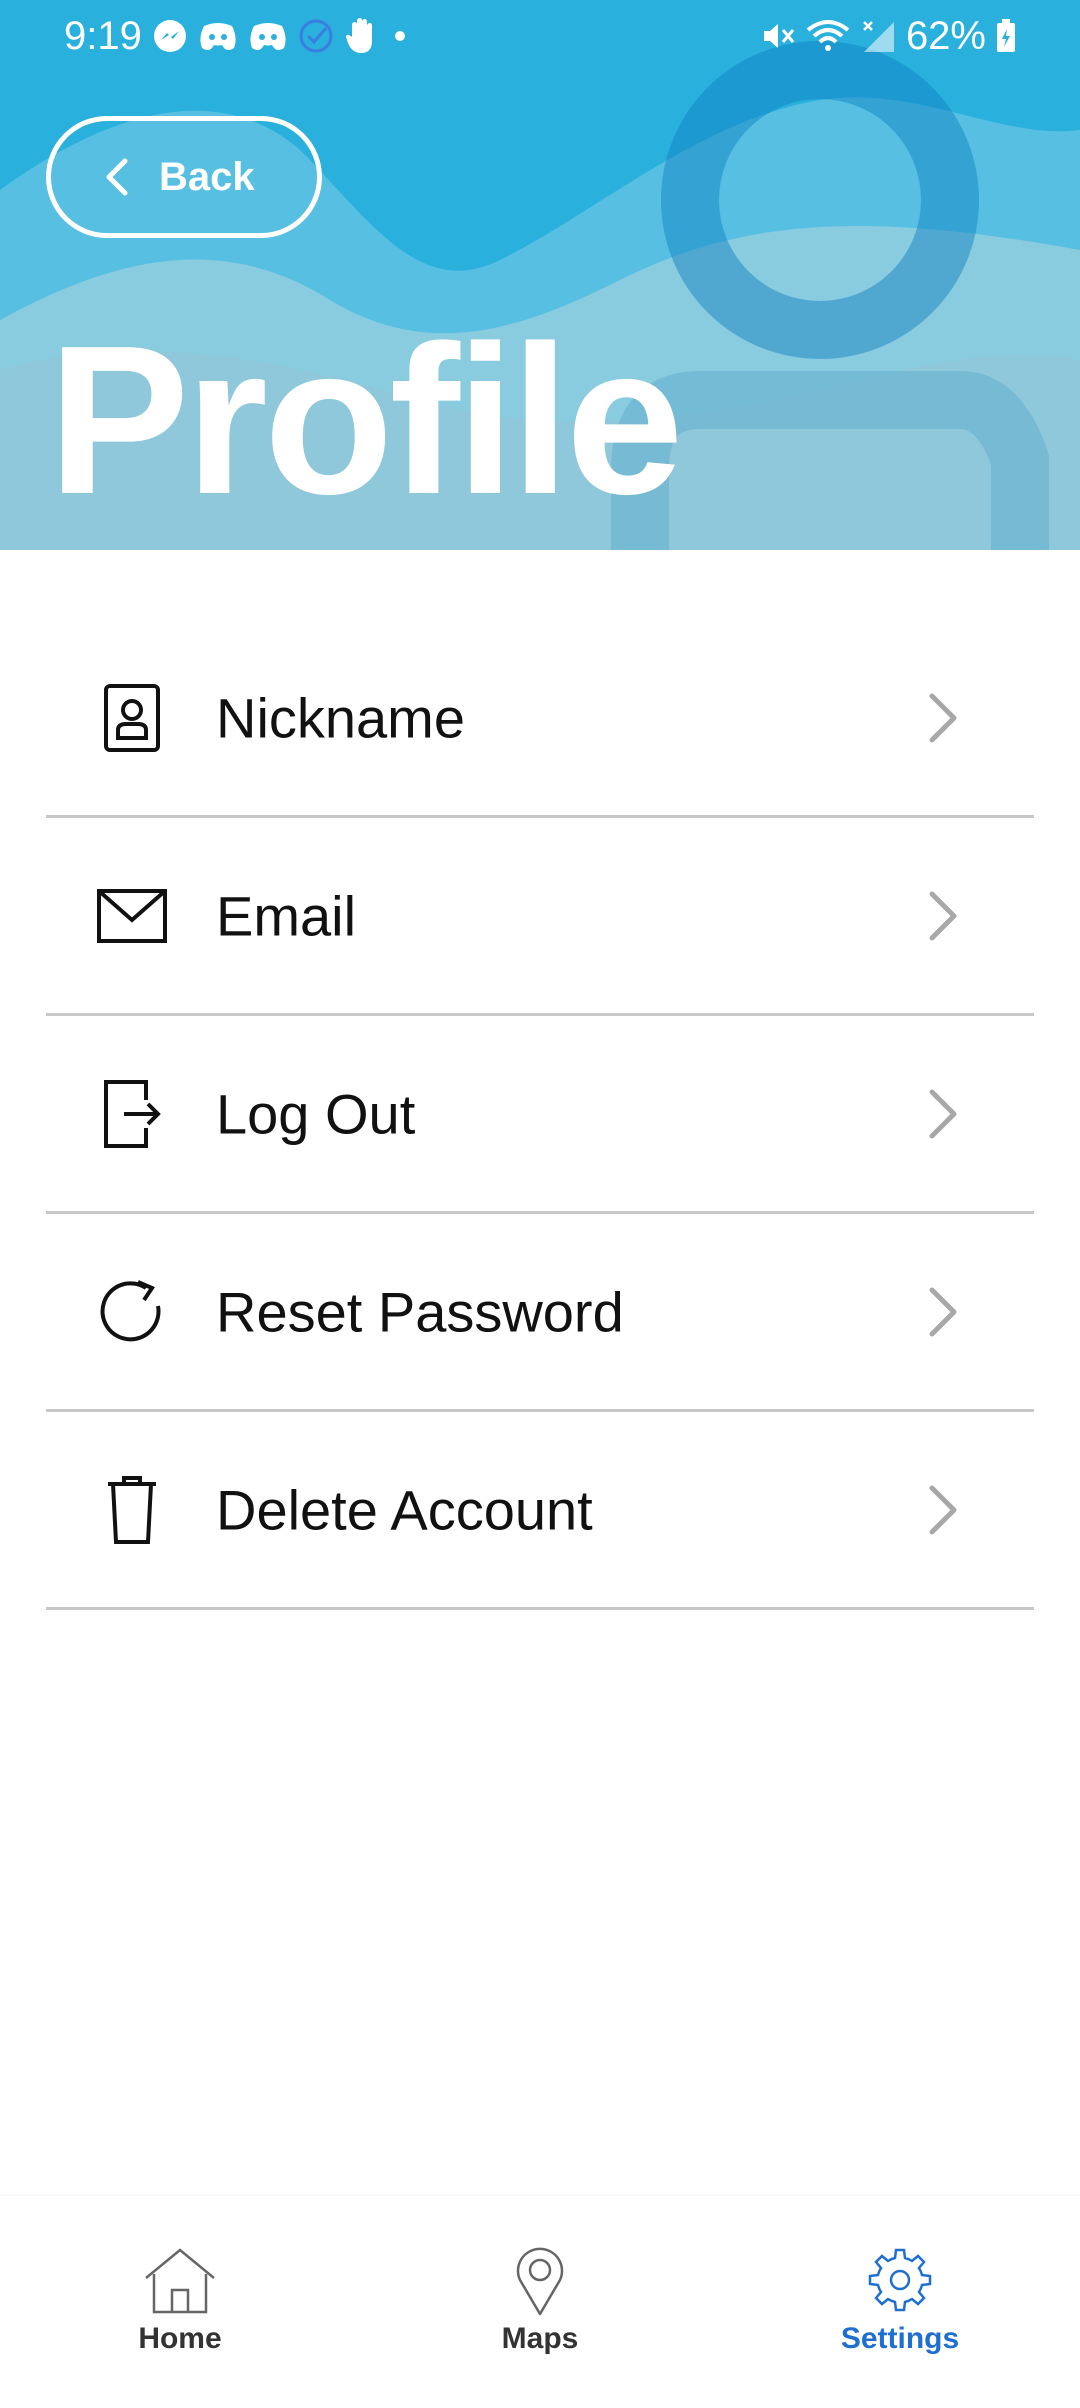 Image resolution: width=1080 pixels, height=2408 pixels. I want to click on menu-item-log-out: Log Out, so click(540, 1115).